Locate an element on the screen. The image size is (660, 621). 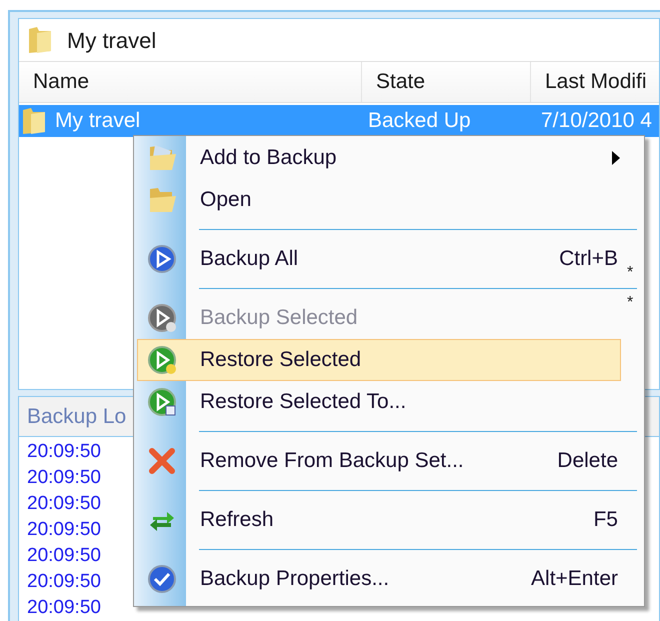
menu-item: Open is located at coordinates (379, 200).